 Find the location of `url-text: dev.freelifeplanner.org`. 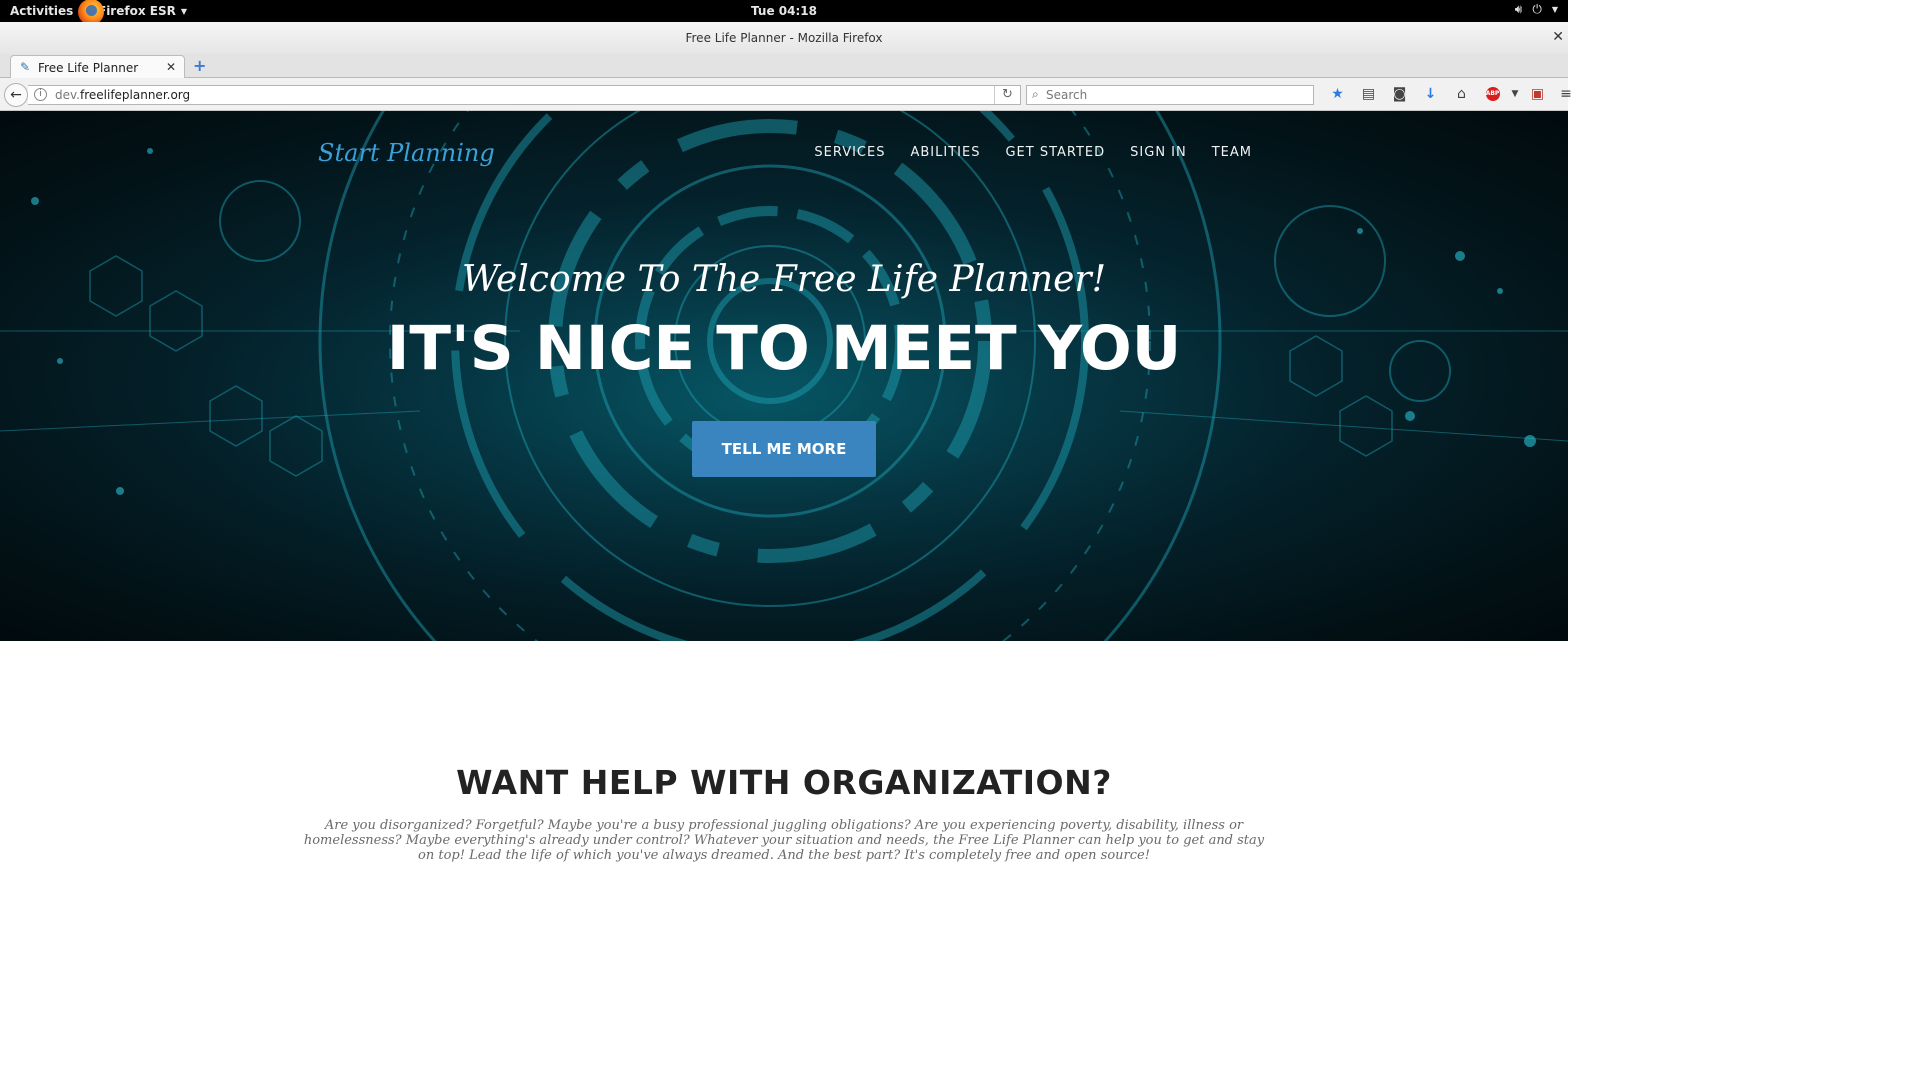

url-text: dev.freelifeplanner.org is located at coordinates (122, 95).